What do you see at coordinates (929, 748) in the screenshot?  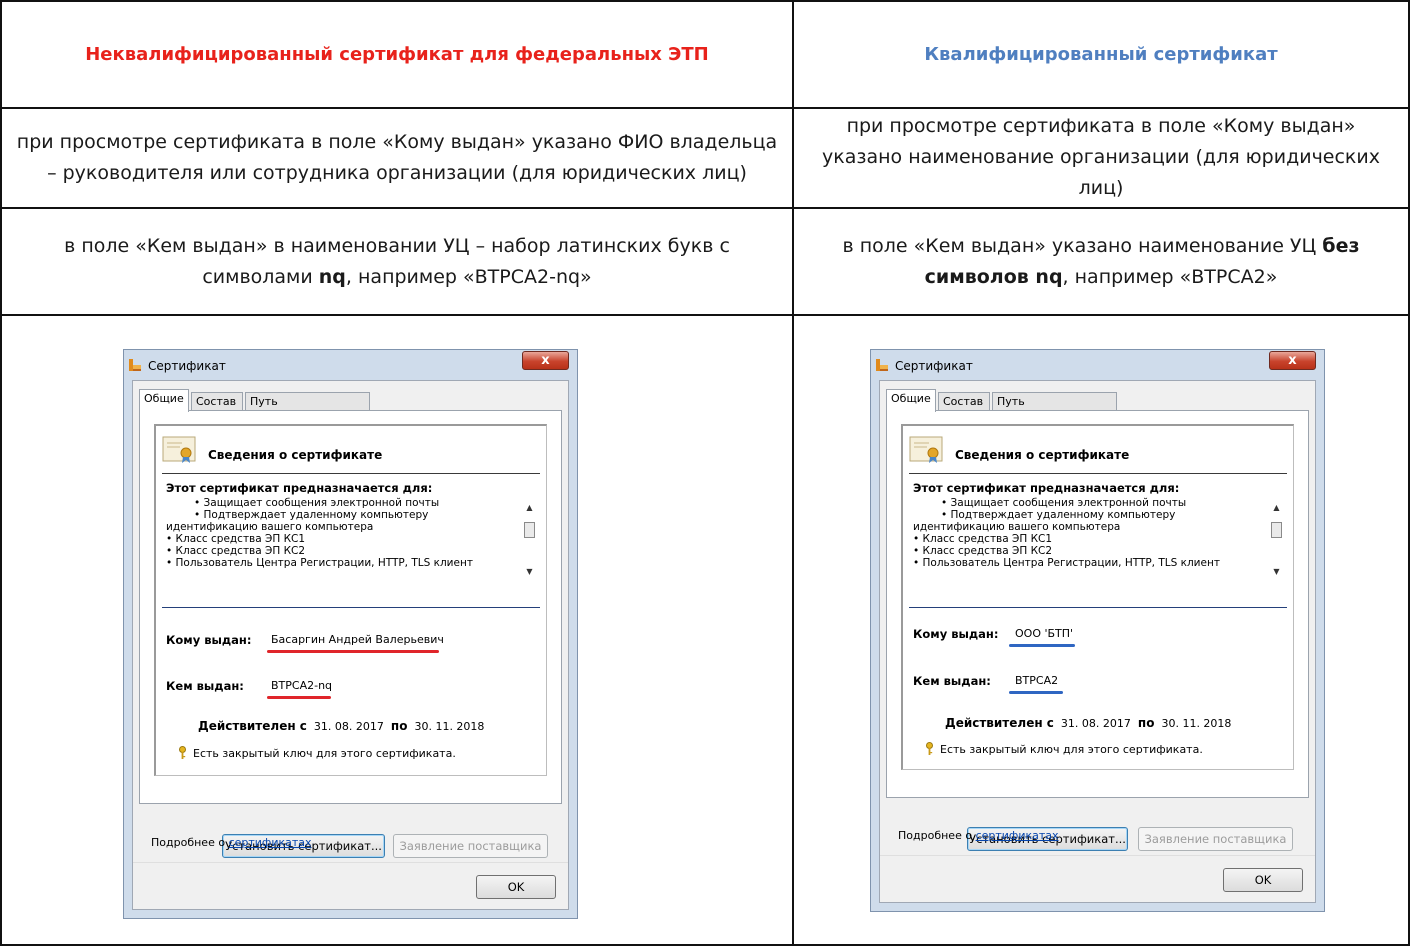 I see `key-icon` at bounding box center [929, 748].